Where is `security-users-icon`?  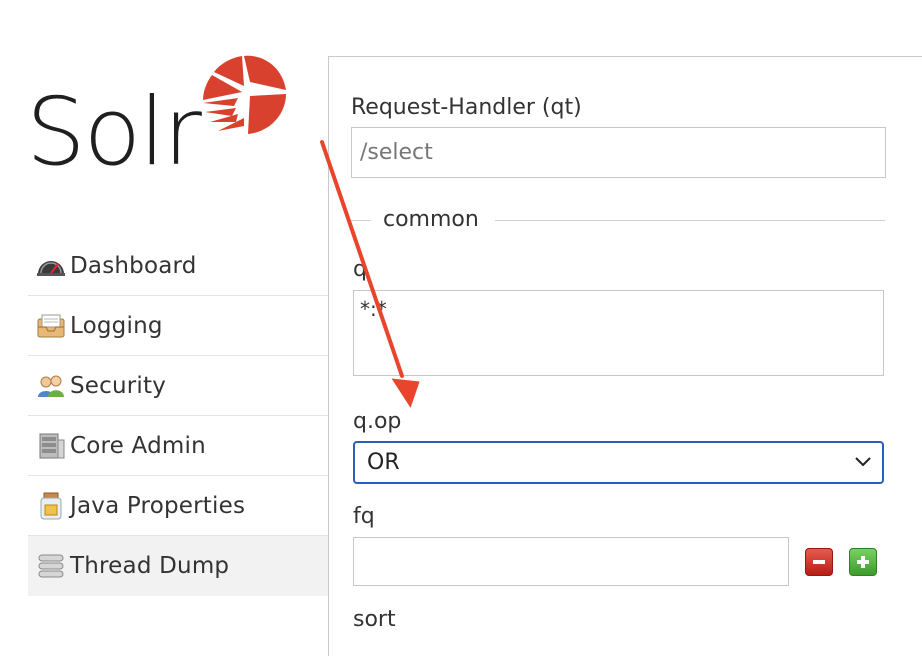 security-users-icon is located at coordinates (53, 386).